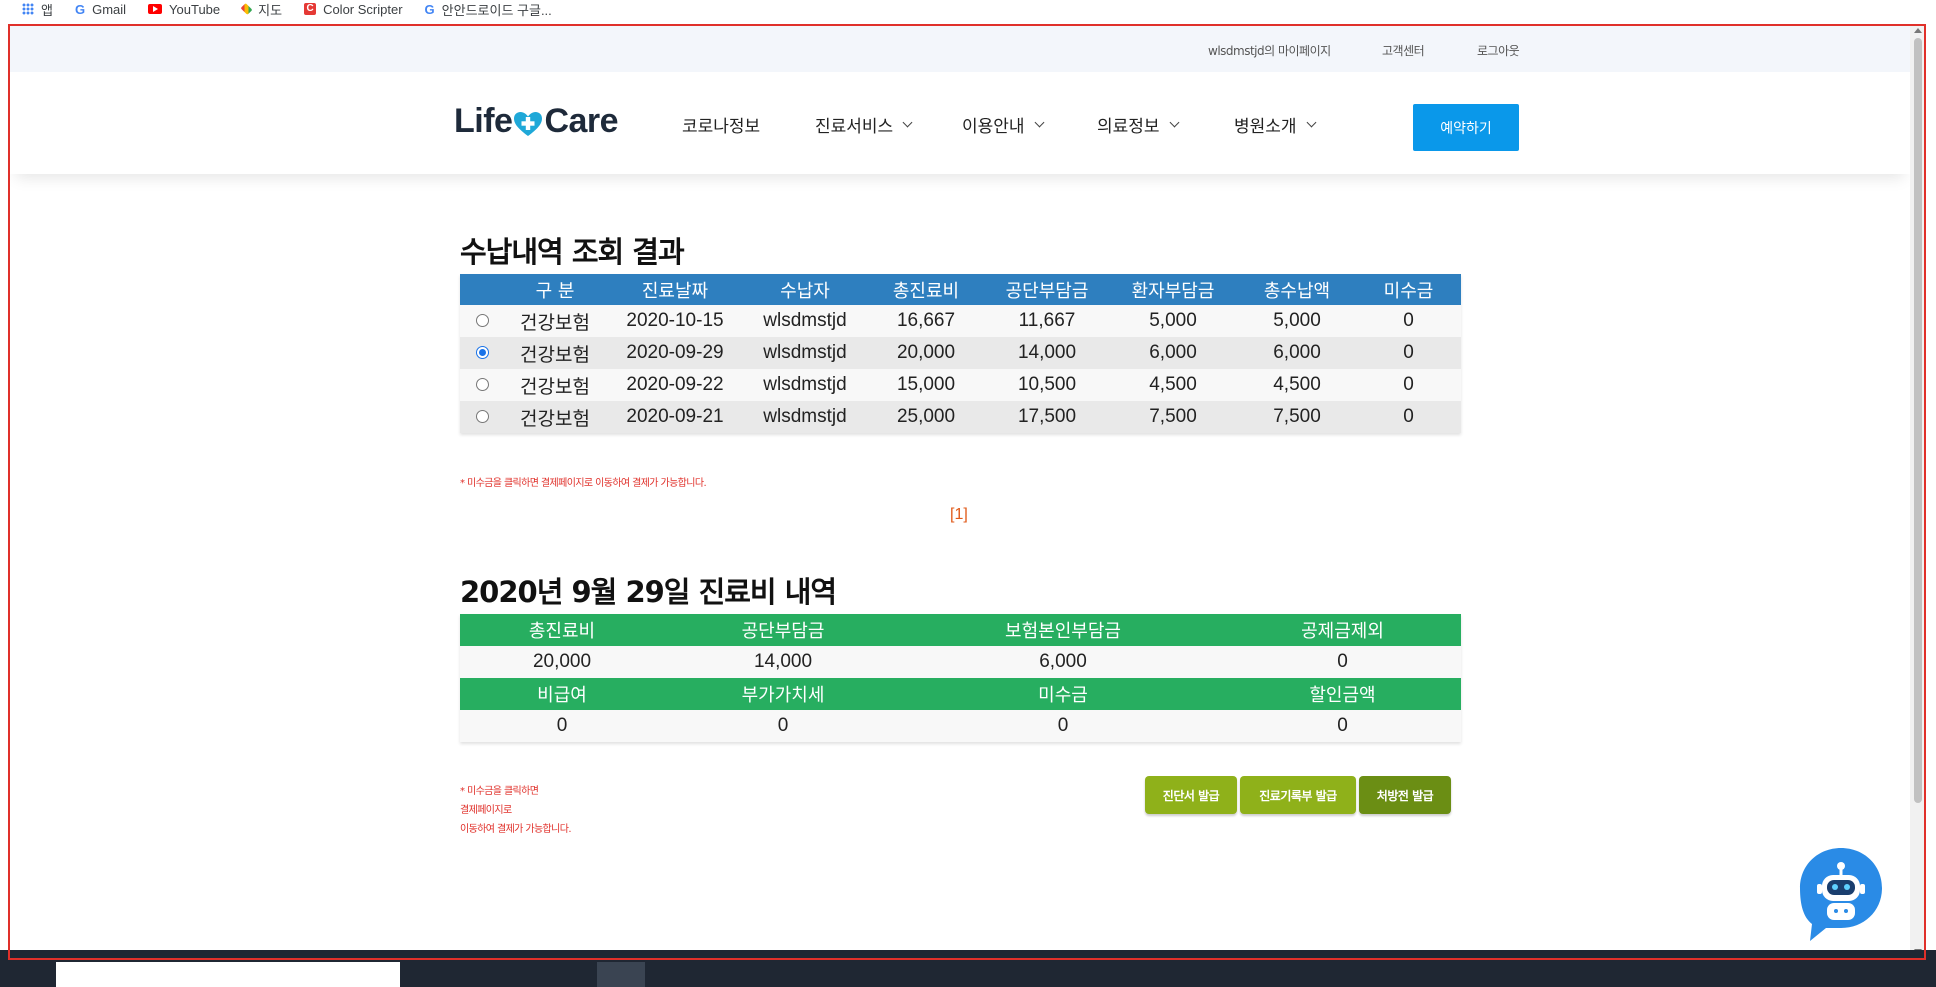 This screenshot has width=1936, height=987. I want to click on site-logo: Life Care, so click(536, 121).